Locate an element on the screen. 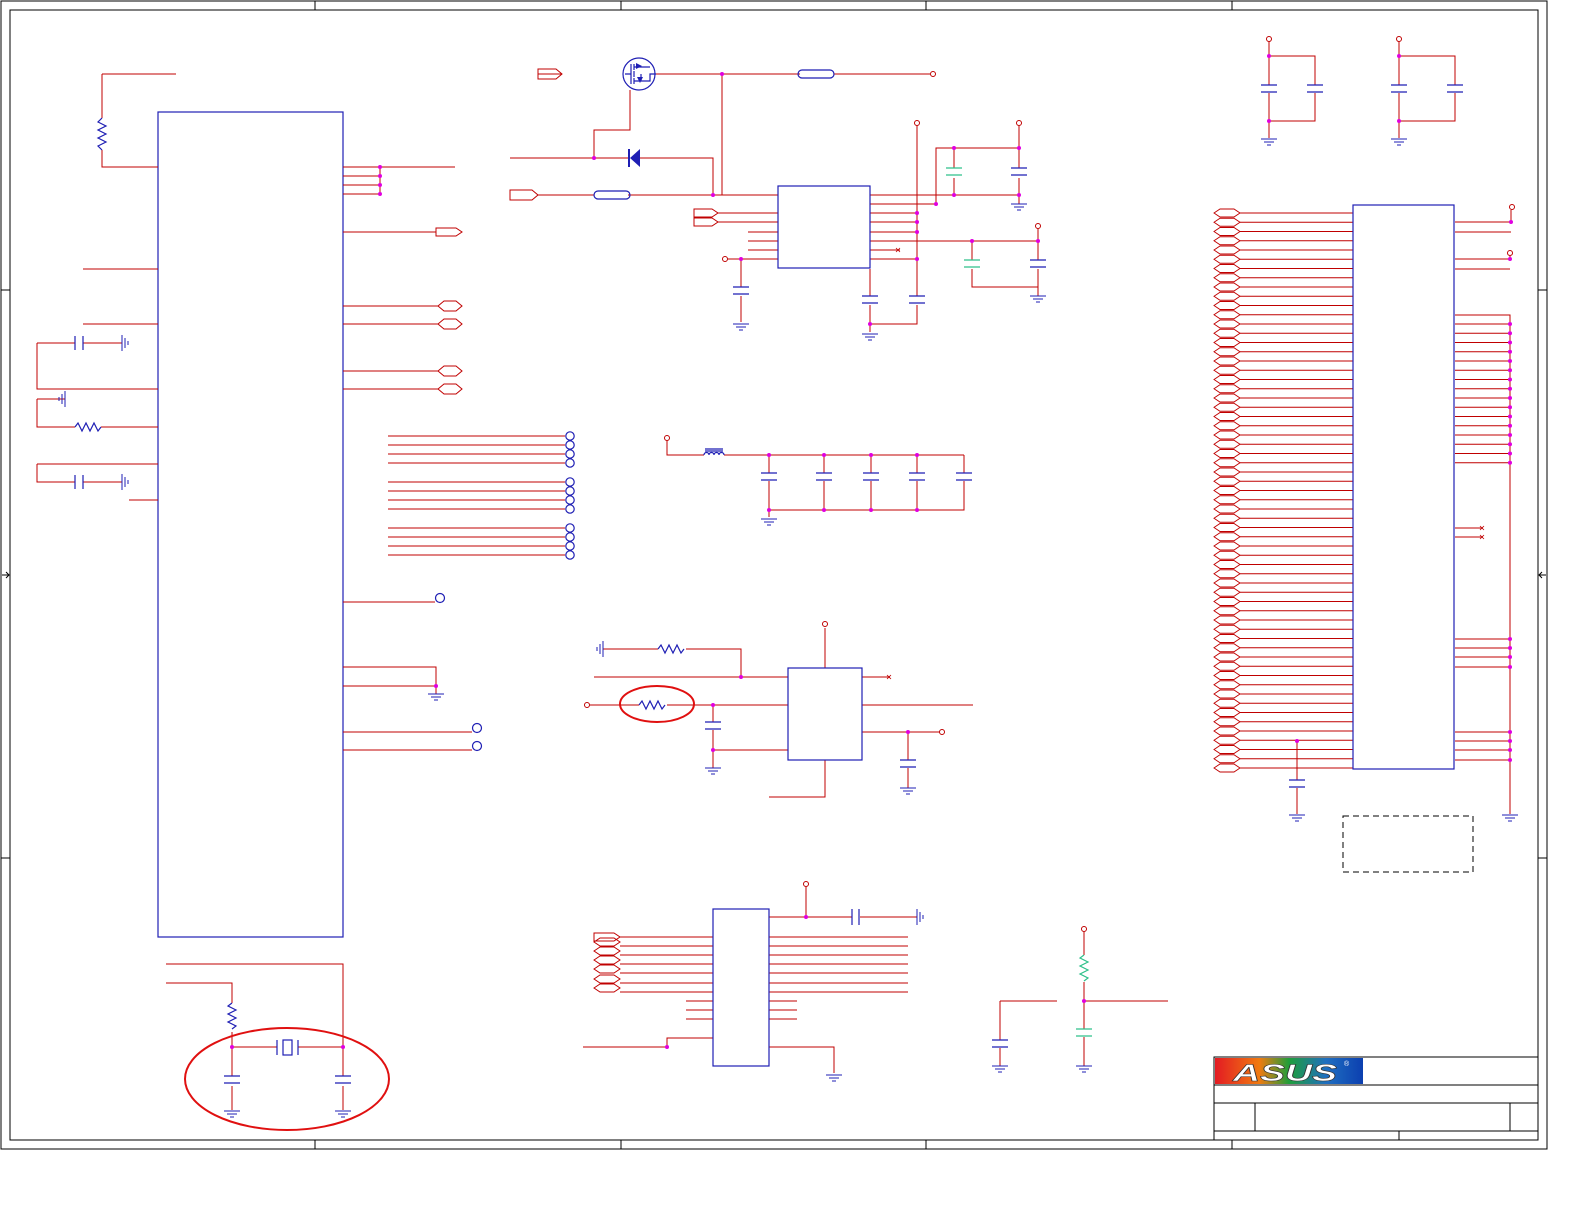 Image resolution: width=1584 pixels, height=1224 pixels. capacitor-c6 is located at coordinates (870, 299).